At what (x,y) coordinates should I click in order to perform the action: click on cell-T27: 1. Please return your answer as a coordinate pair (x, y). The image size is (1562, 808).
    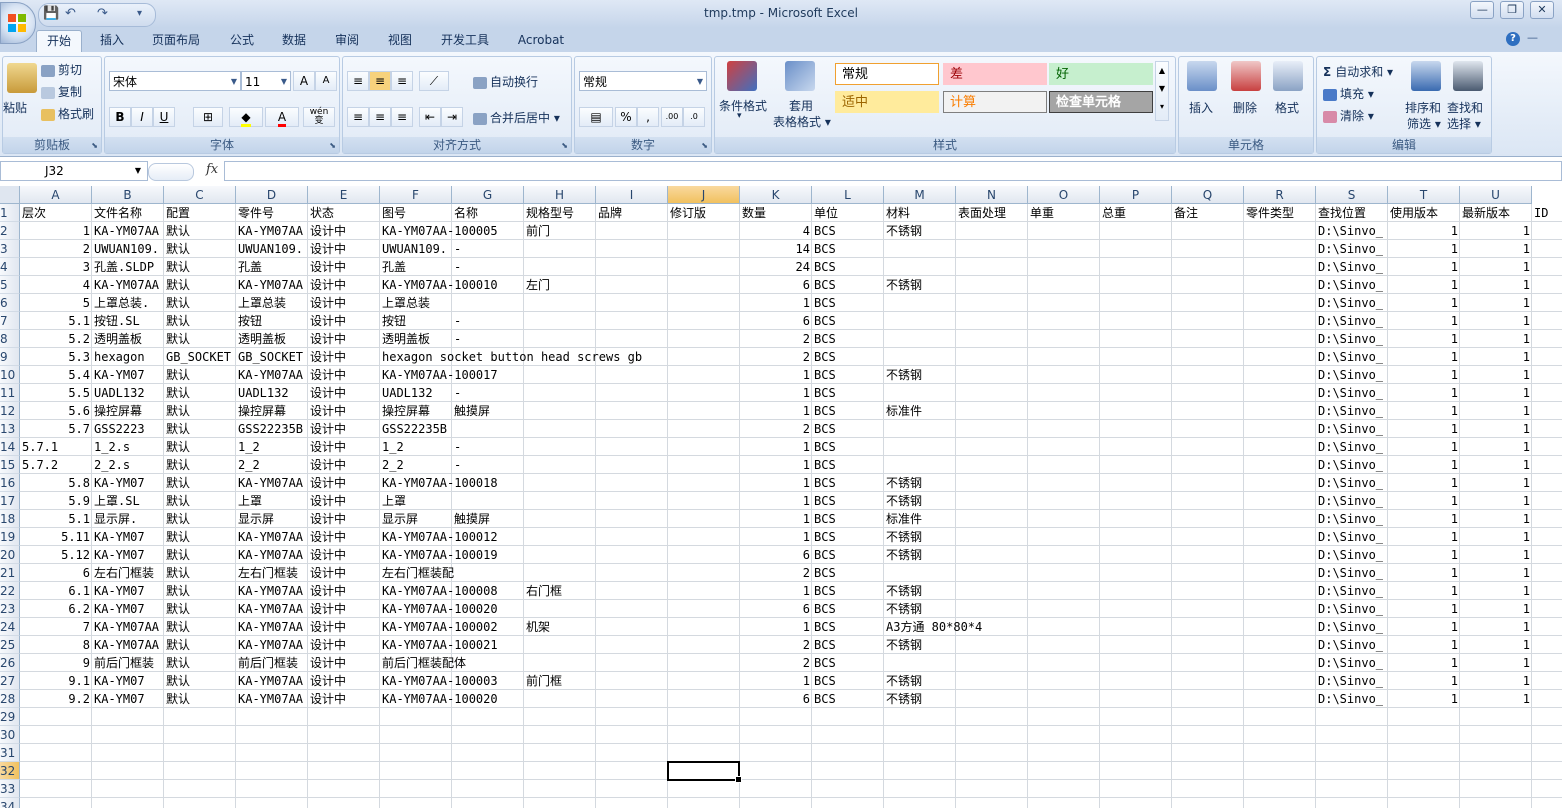
    Looking at the image, I should click on (1424, 681).